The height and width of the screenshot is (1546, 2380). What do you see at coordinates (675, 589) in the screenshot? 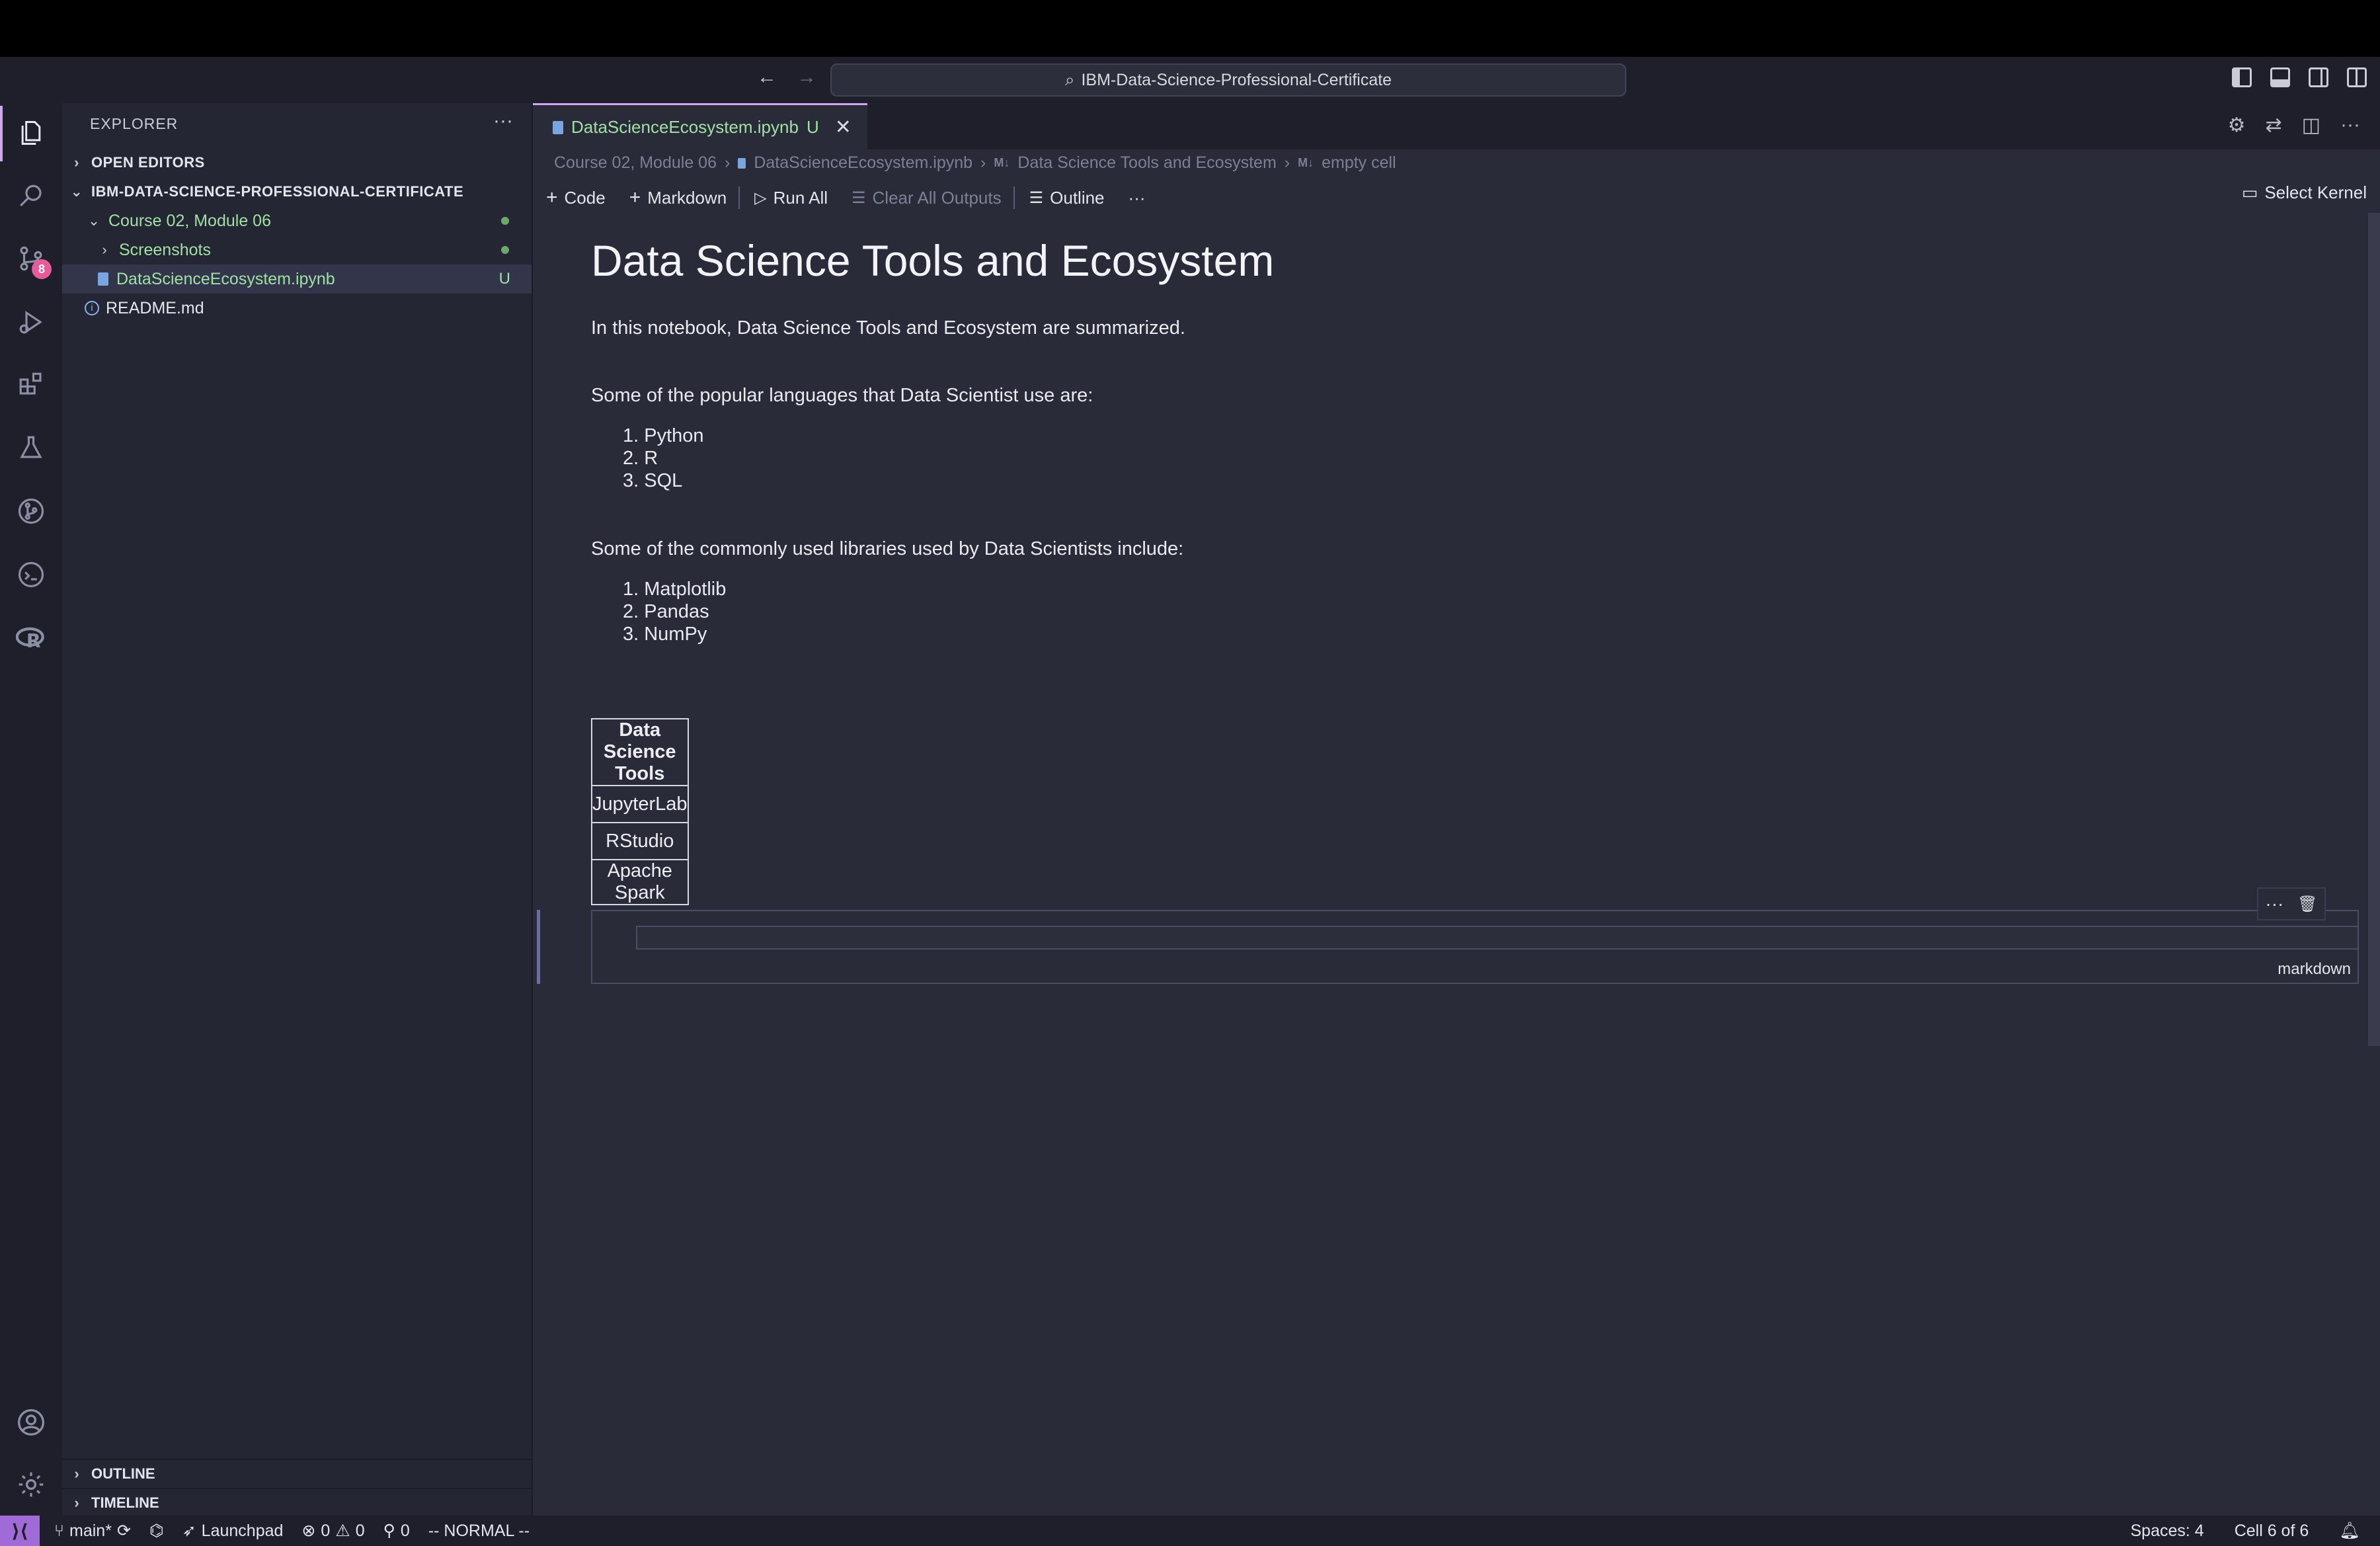
I see `list-item: 1. Matplotlib` at bounding box center [675, 589].